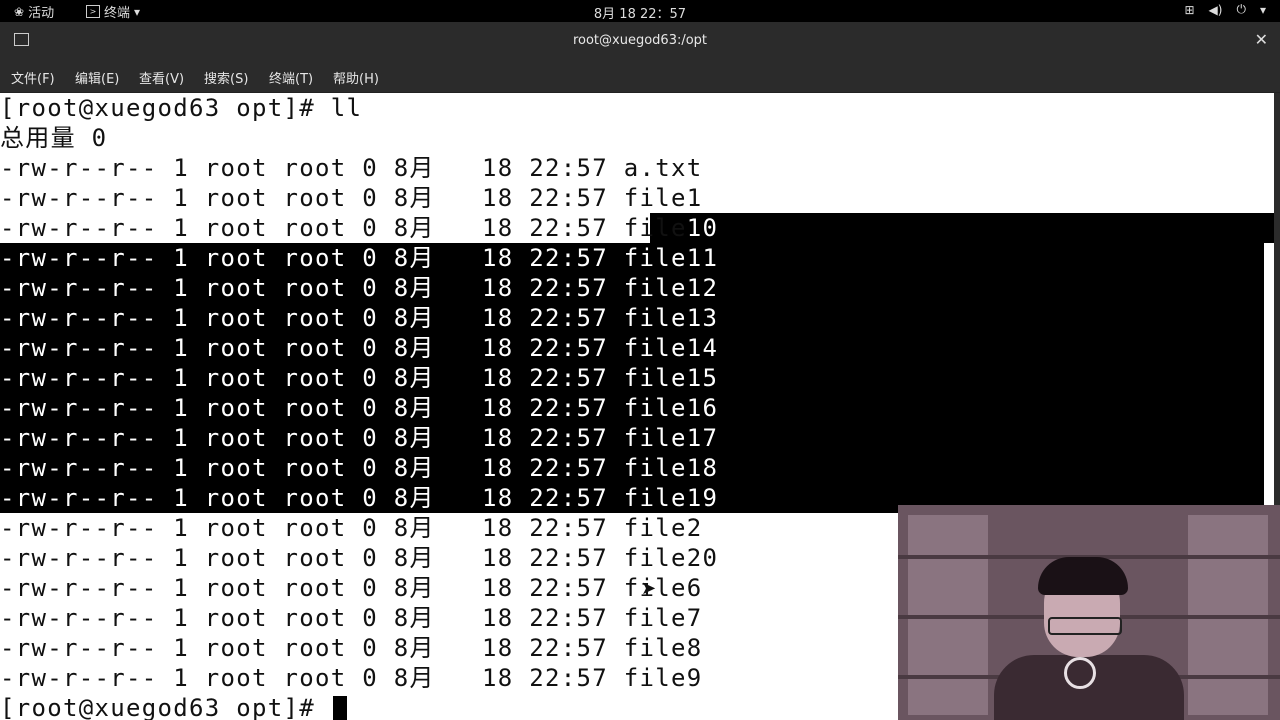 This screenshot has width=1280, height=720. What do you see at coordinates (1189, 9) in the screenshot?
I see `network-icon: ⊞` at bounding box center [1189, 9].